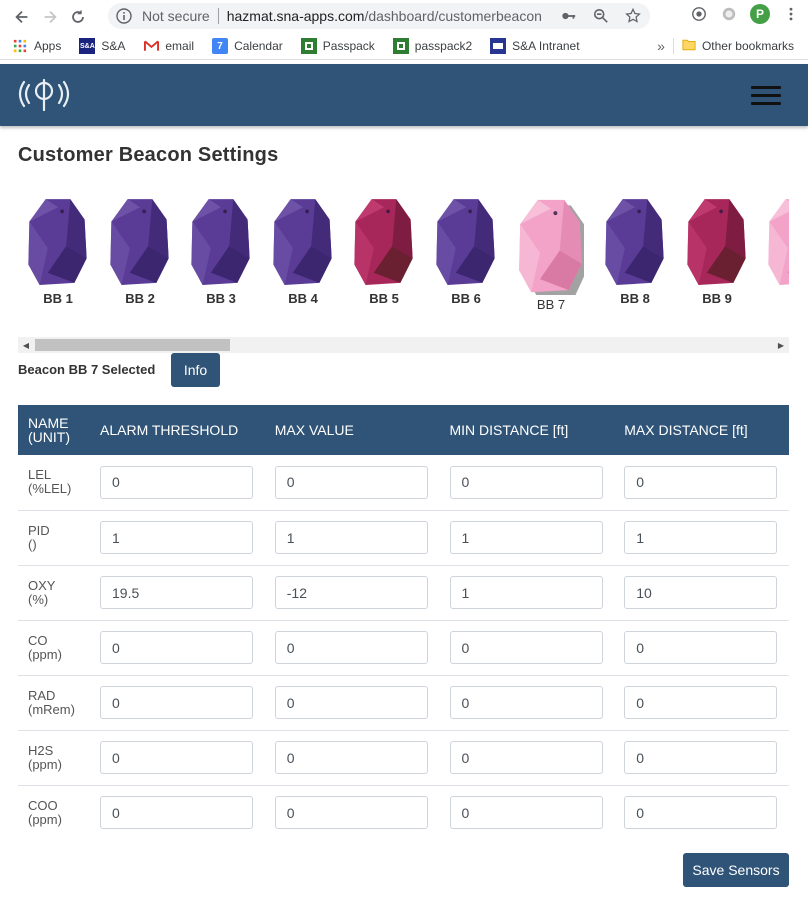  I want to click on scroll-right-icon: ▶, so click(781, 345).